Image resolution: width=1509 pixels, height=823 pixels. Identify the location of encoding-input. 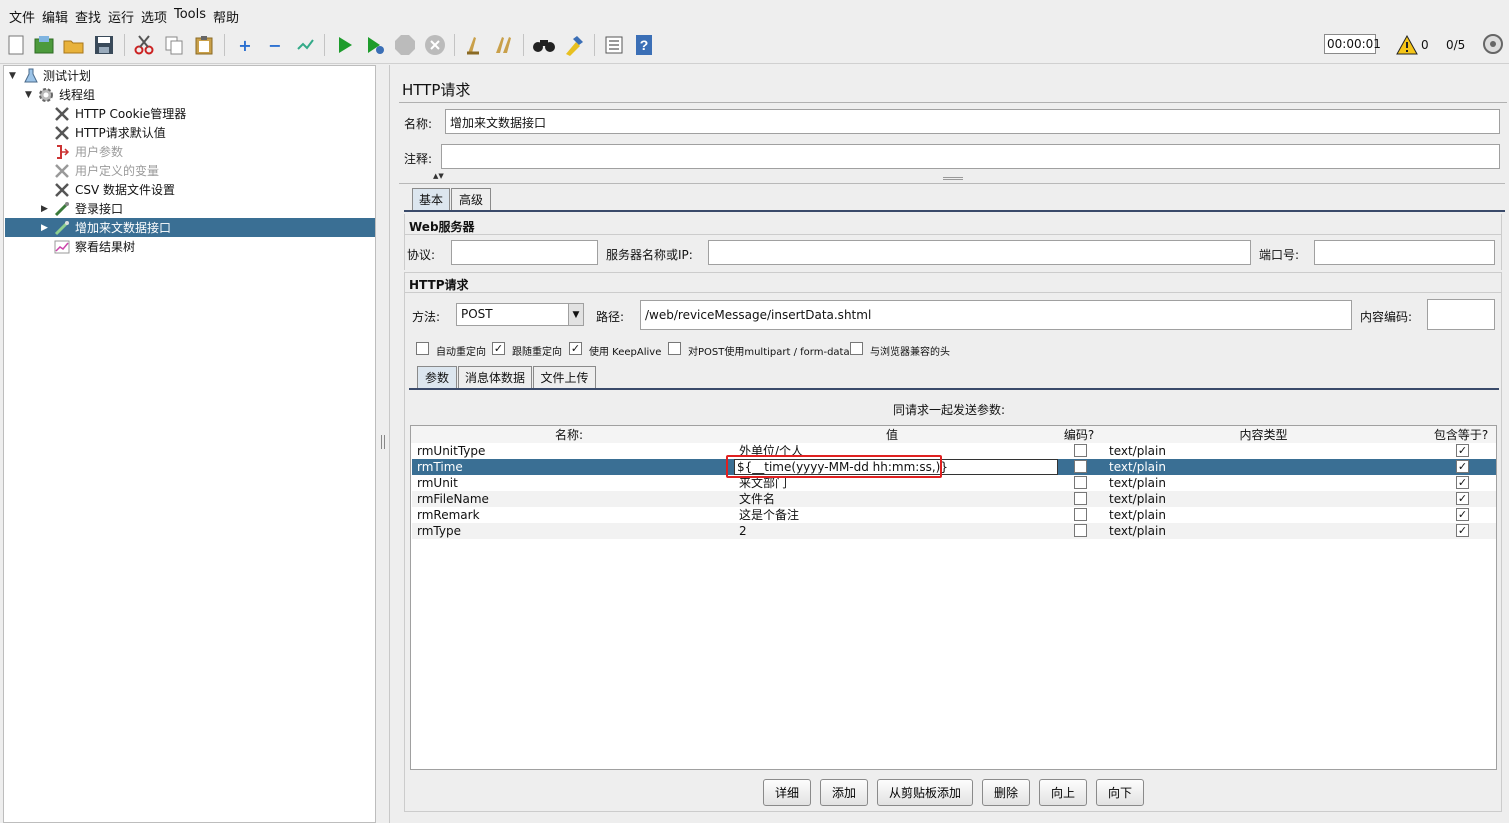
(1461, 314).